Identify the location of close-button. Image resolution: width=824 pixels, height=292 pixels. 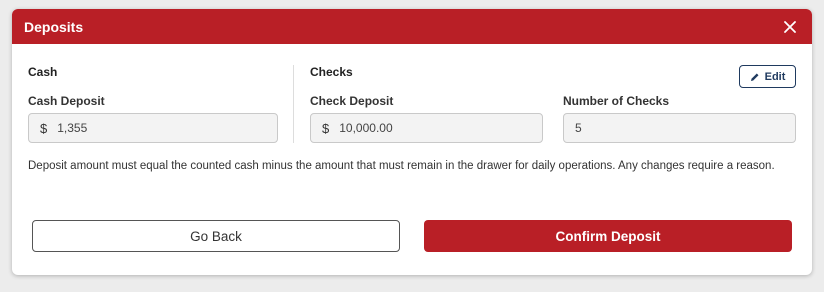
(790, 27).